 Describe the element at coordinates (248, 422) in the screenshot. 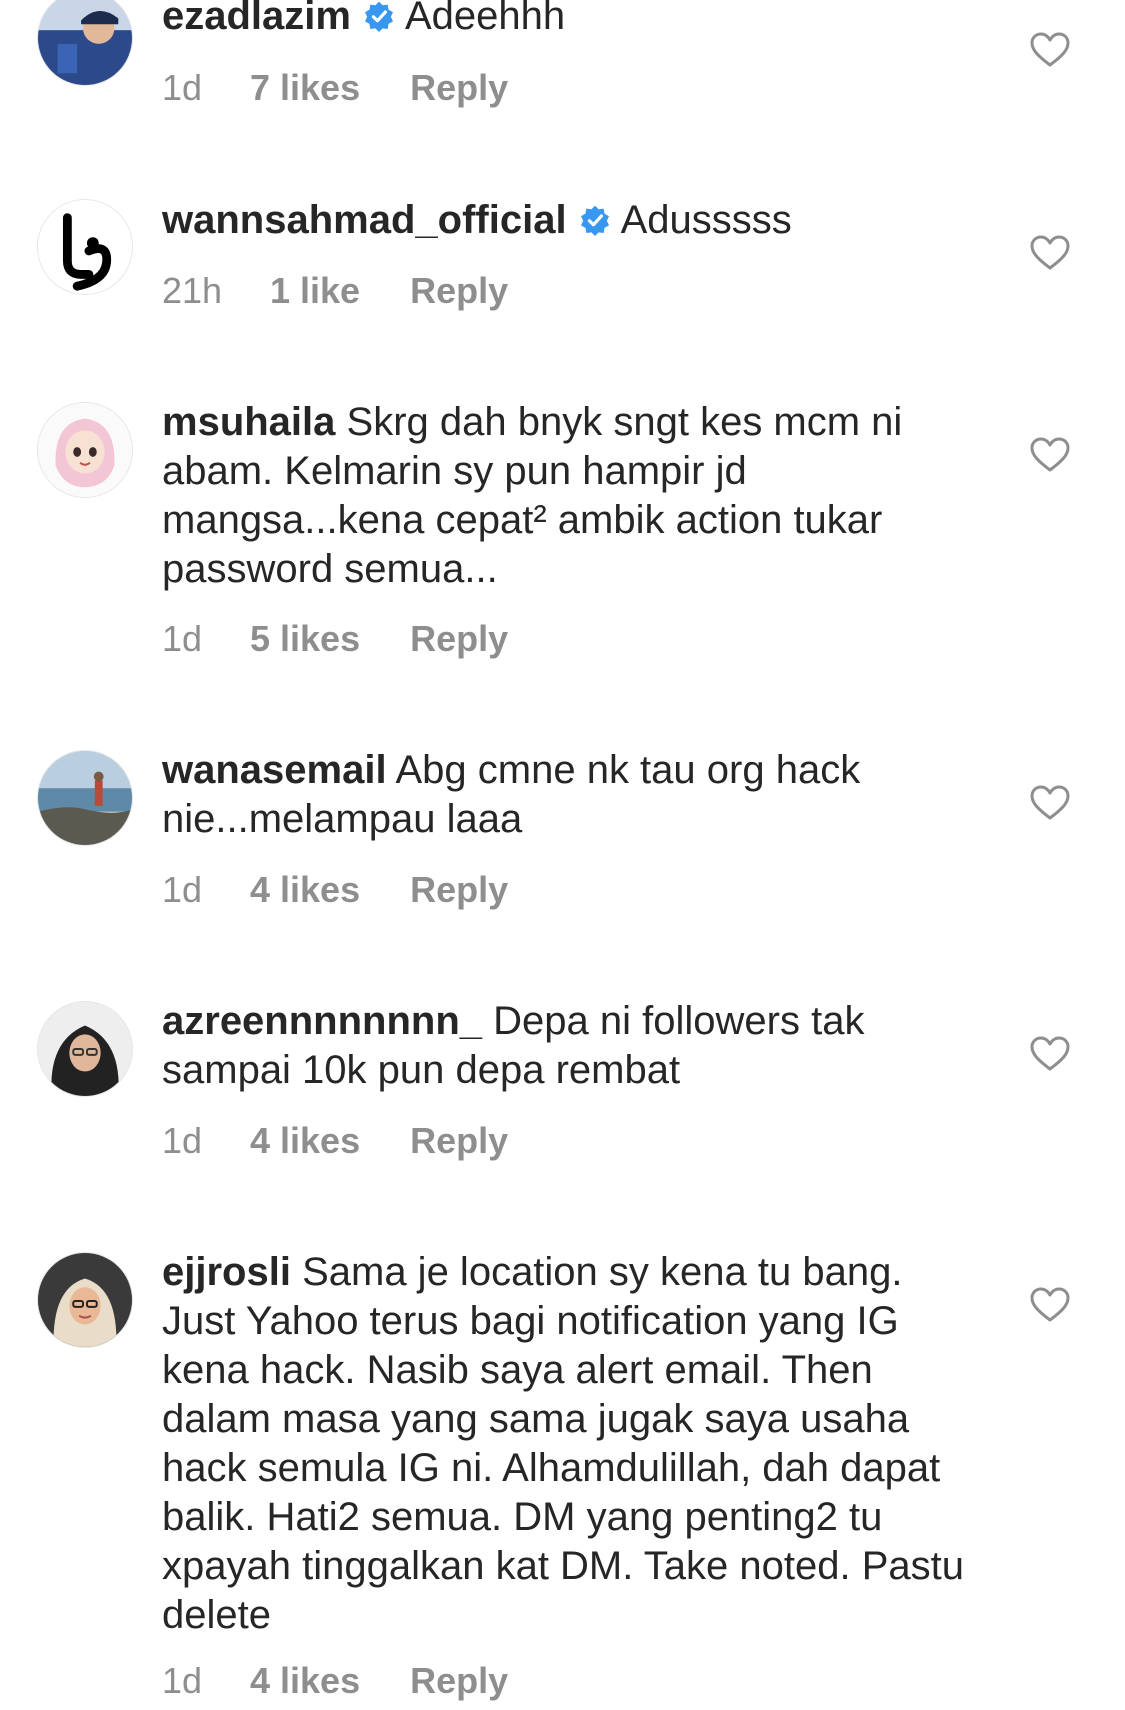

I see `username: msuhaila` at that location.